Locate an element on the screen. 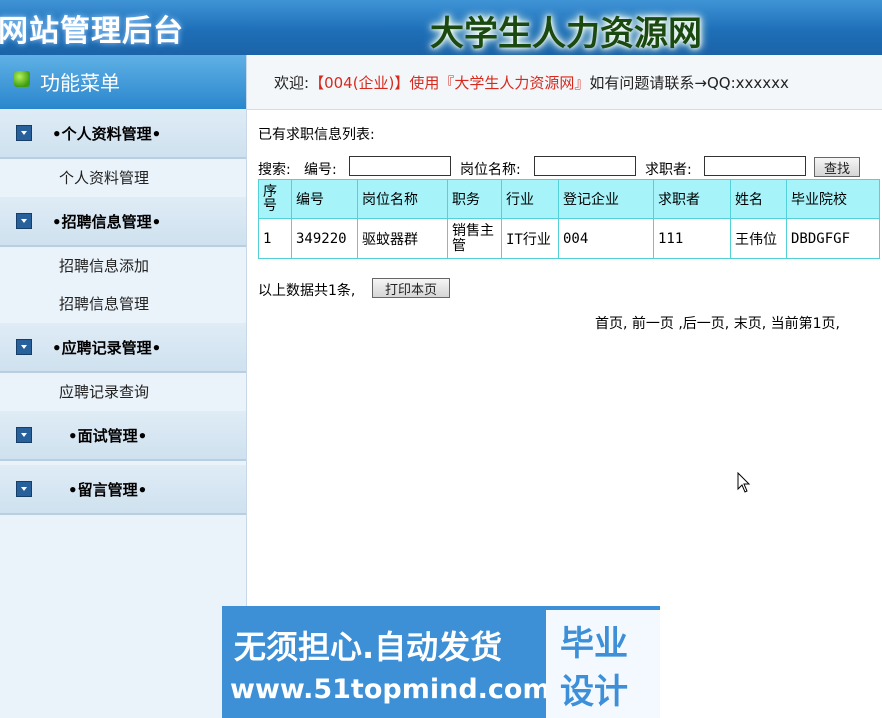 Image resolution: width=882 pixels, height=718 pixels. sidebar-item-application-query: 应聘记录查询 is located at coordinates (123, 392).